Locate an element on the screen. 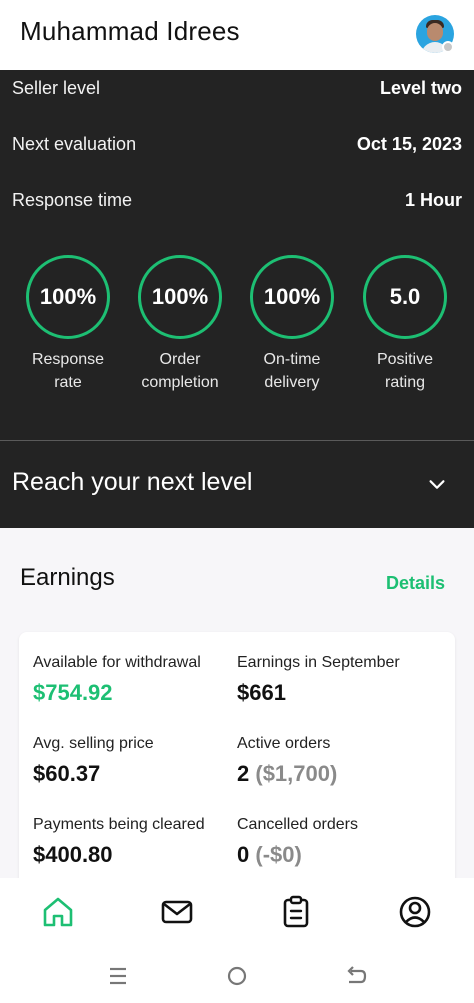  orders-icon is located at coordinates (296, 912).